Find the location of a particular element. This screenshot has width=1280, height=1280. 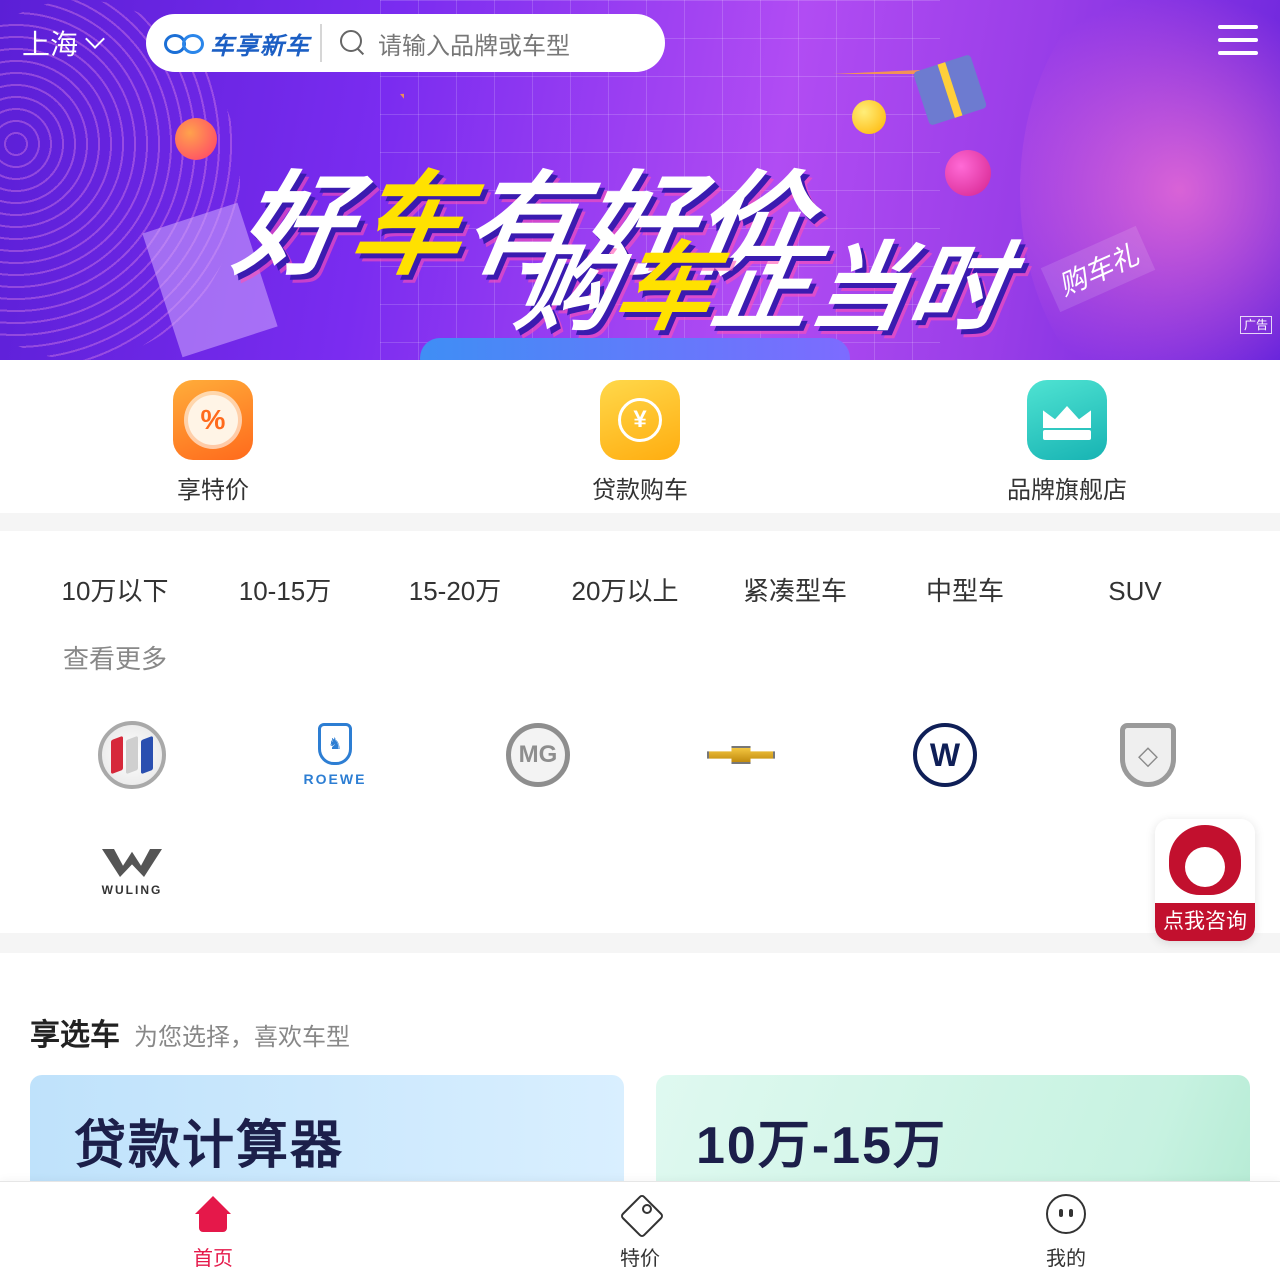

price-tag-icon is located at coordinates (640, 1214).